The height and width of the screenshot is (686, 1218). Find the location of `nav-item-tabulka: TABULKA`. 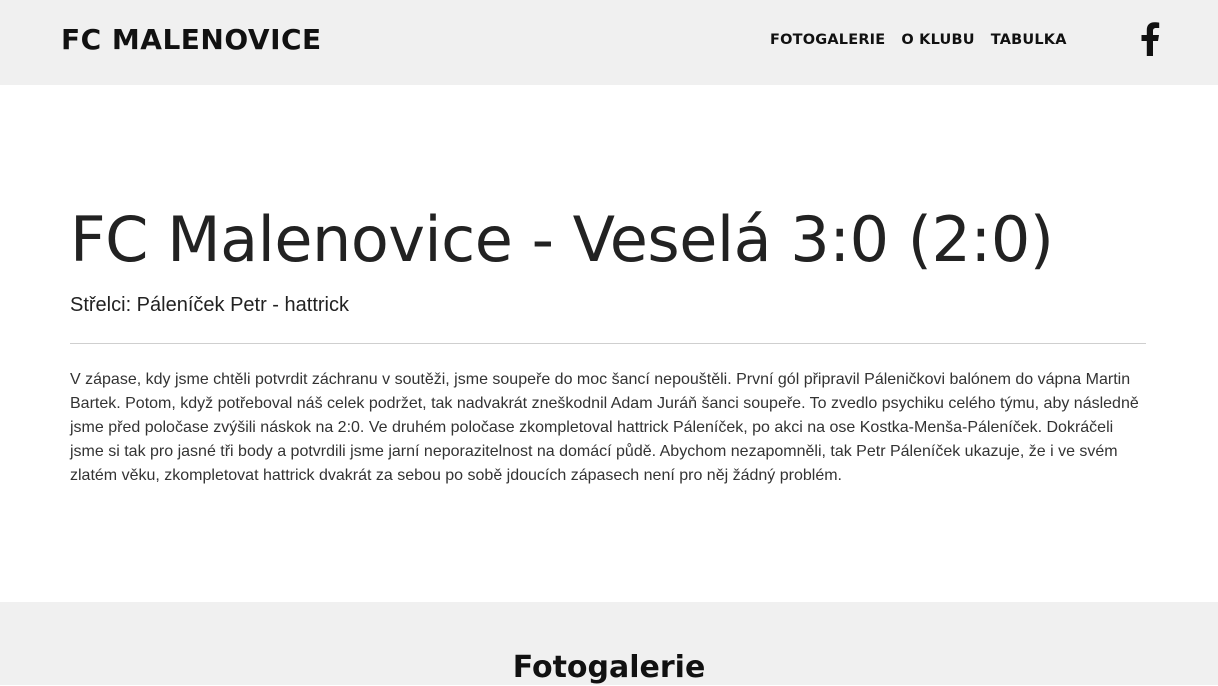

nav-item-tabulka: TABULKA is located at coordinates (1029, 40).